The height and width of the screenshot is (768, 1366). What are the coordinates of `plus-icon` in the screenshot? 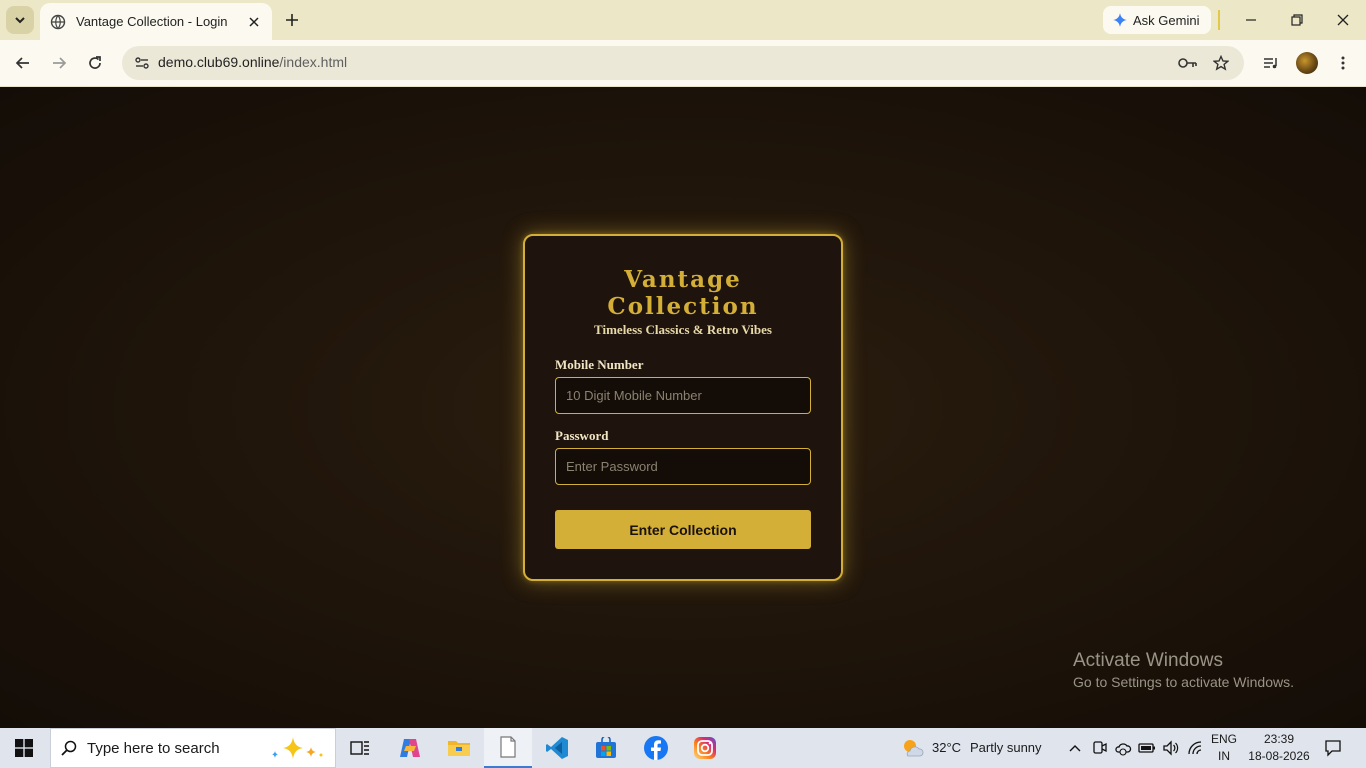 It's located at (292, 20).